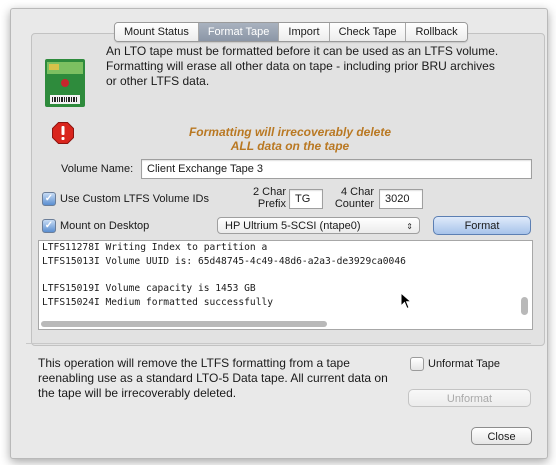  Describe the element at coordinates (269, 192) in the screenshot. I see `prefix-label-line-1: 2 Char` at that location.